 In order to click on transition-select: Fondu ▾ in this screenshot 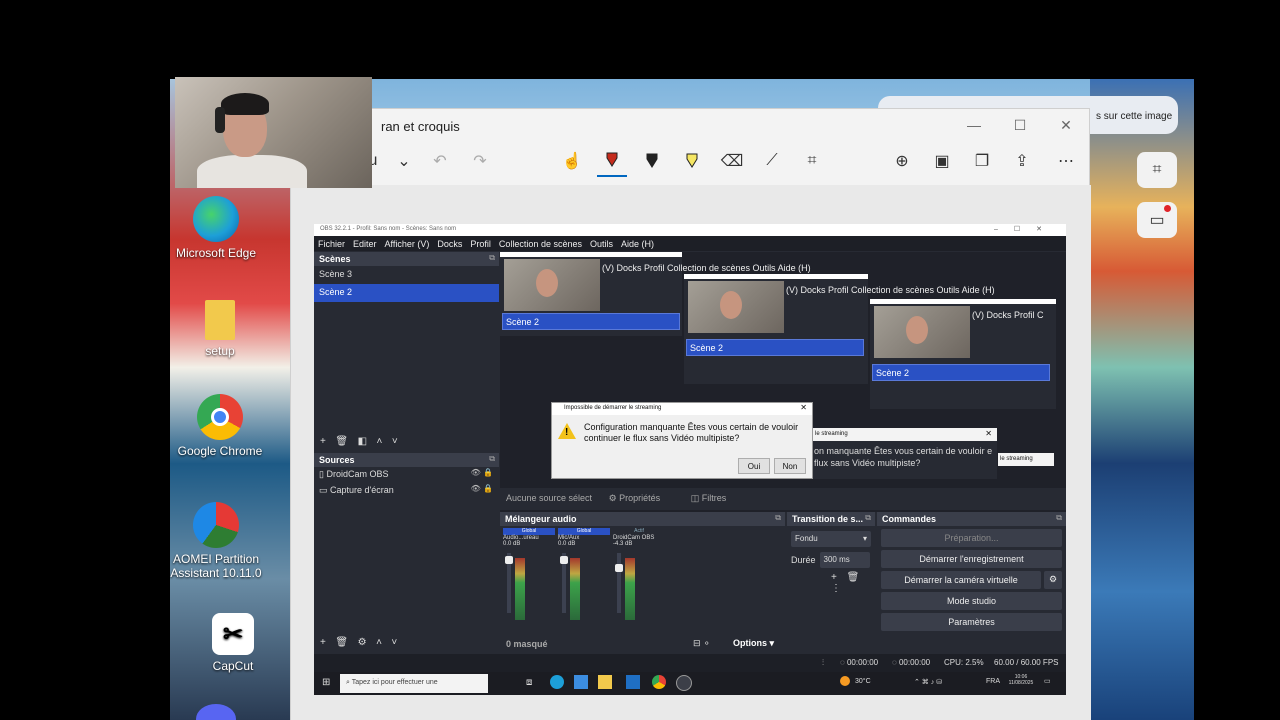, I will do `click(831, 539)`.